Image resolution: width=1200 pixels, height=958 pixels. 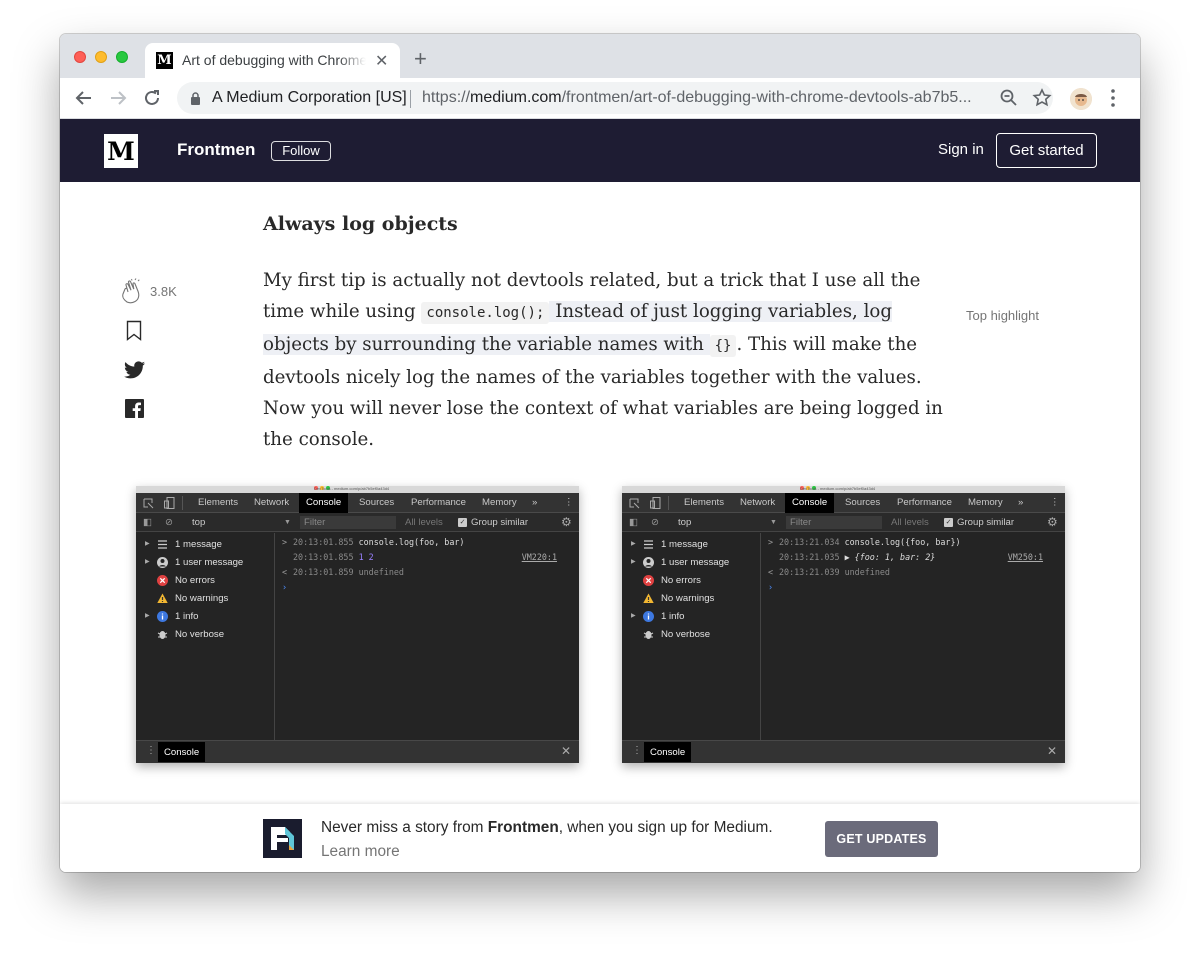 I want to click on follow-button: Follow, so click(x=301, y=151).